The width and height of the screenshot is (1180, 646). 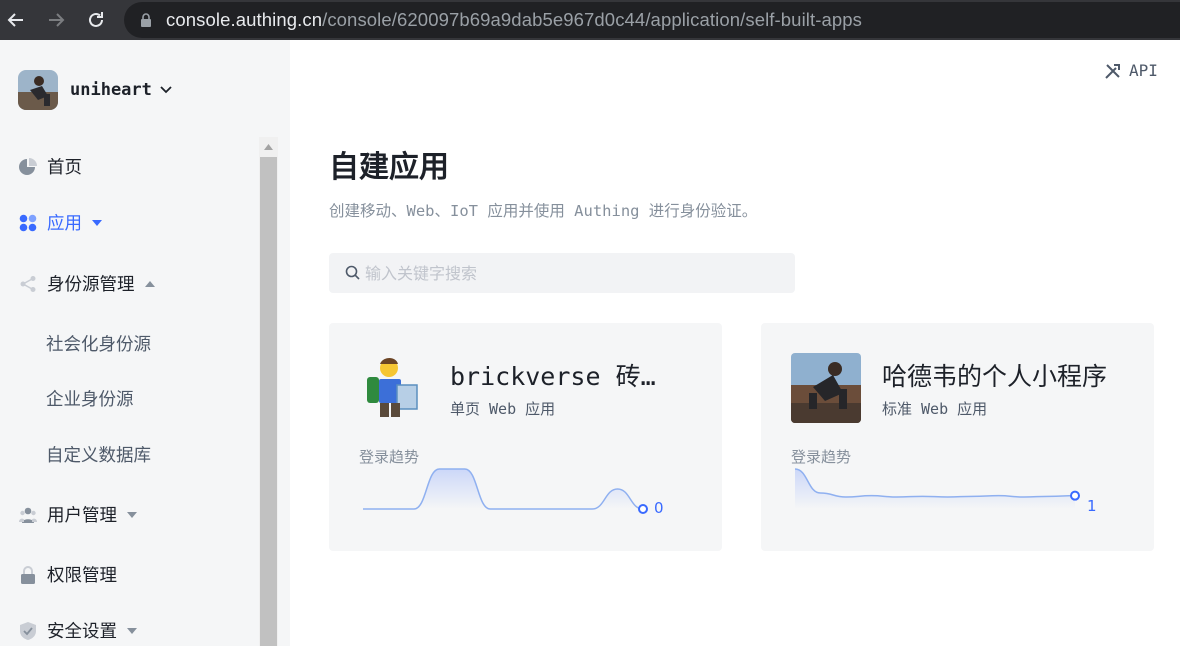 I want to click on page-description: 创建移动、Web、IoT 应用并使用 Authing 进行身份验证。, so click(x=543, y=211).